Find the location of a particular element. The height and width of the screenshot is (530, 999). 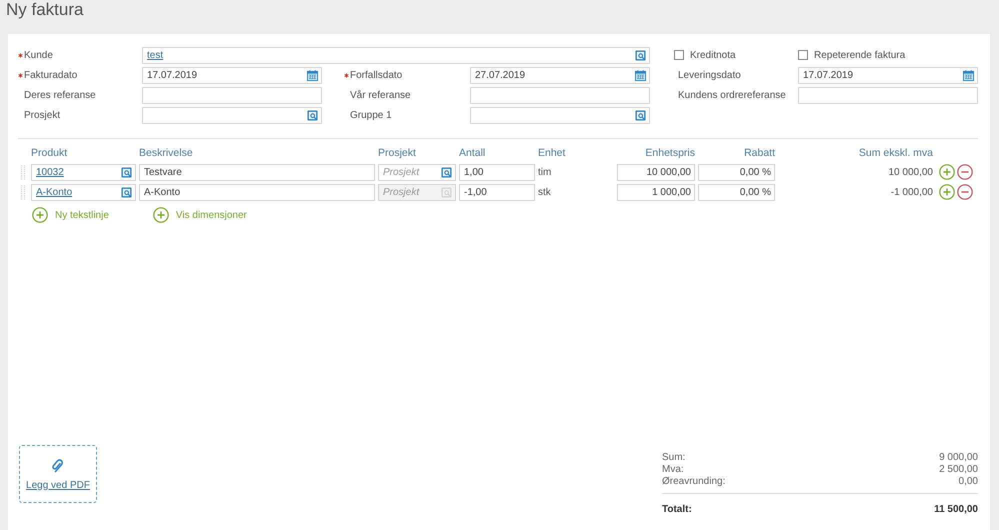

column-header: Produkt is located at coordinates (49, 153).